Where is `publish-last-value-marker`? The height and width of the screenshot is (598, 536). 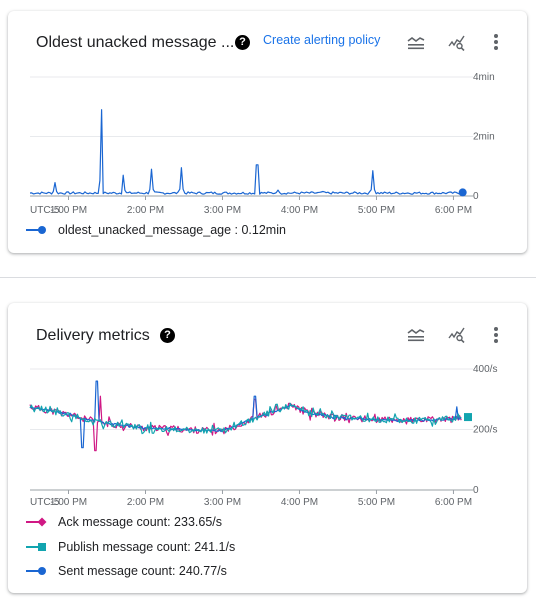 publish-last-value-marker is located at coordinates (468, 417).